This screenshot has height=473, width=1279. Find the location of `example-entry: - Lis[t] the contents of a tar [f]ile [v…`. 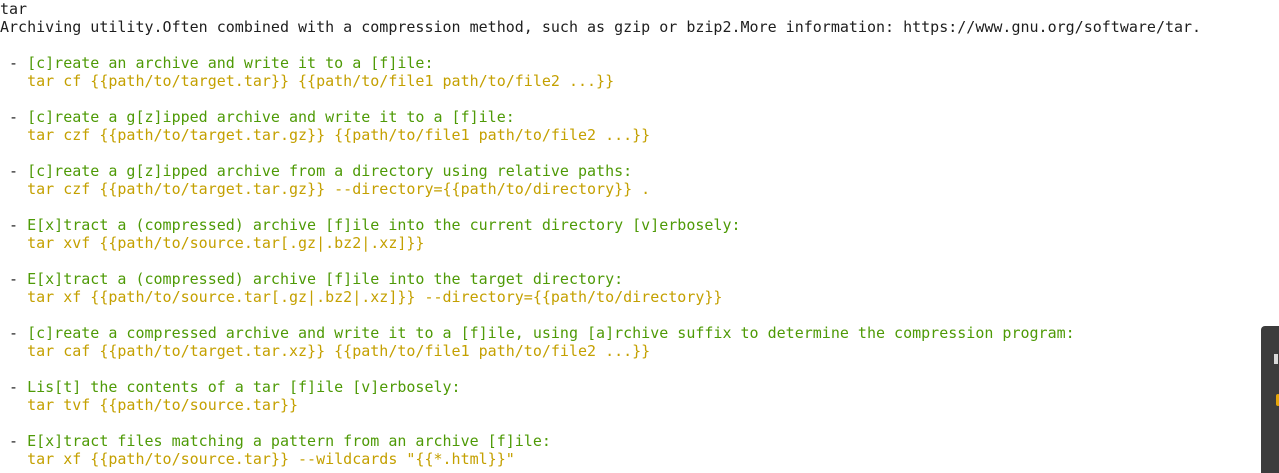

example-entry: - Lis[t] the contents of a tar [f]ile [v… is located at coordinates (630, 405).